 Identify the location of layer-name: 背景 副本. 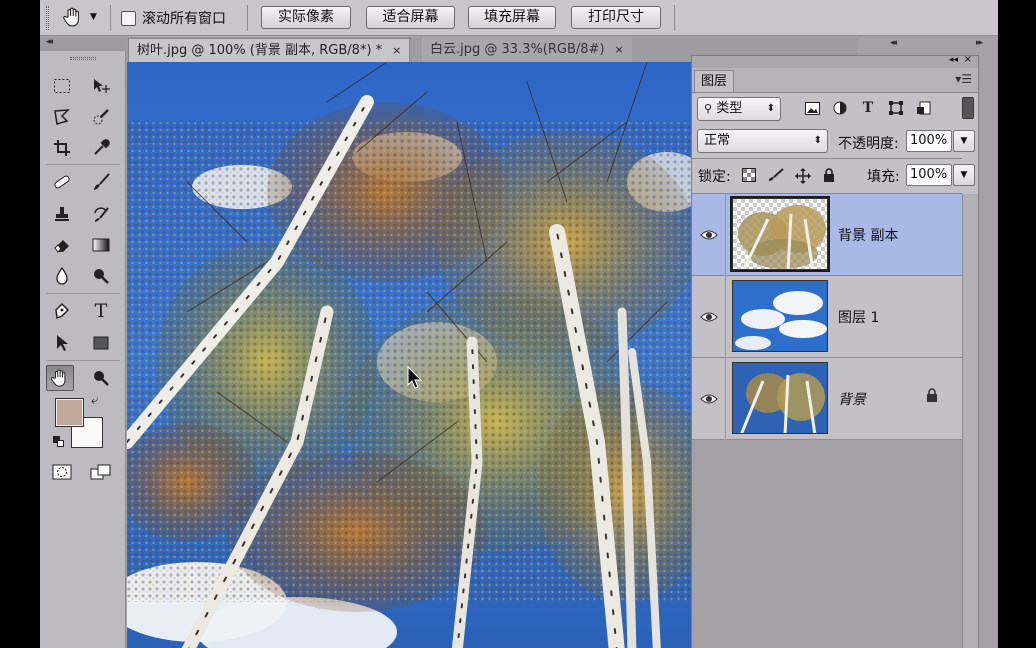
(868, 236).